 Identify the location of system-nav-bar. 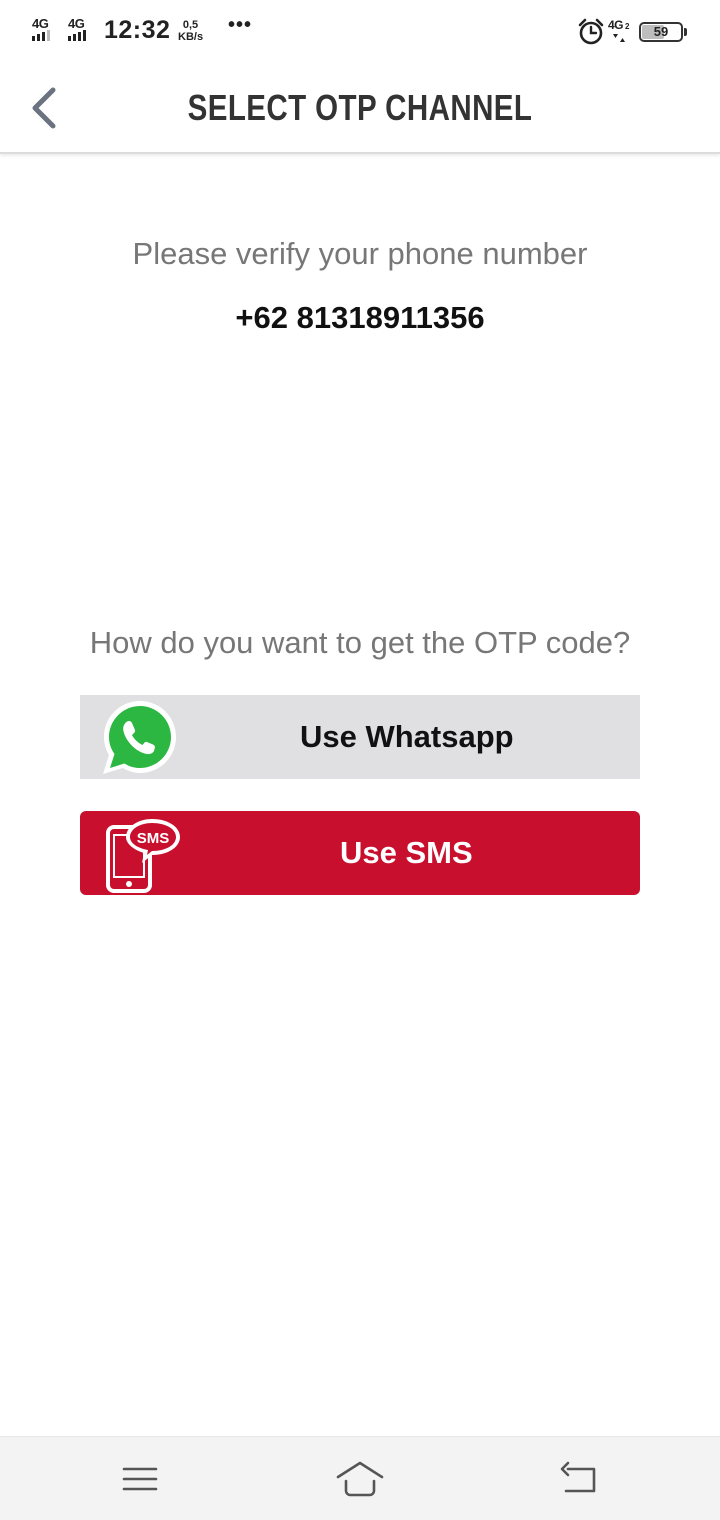
(360, 1478).